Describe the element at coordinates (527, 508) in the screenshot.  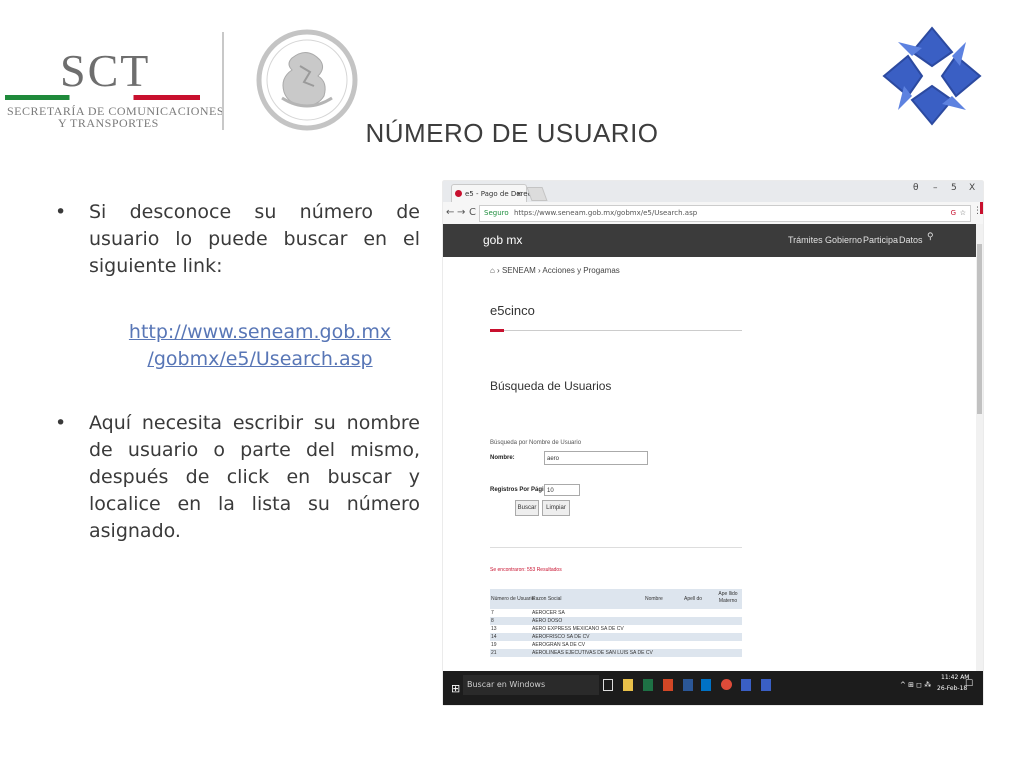
I see `buscar-button: Buscar` at that location.